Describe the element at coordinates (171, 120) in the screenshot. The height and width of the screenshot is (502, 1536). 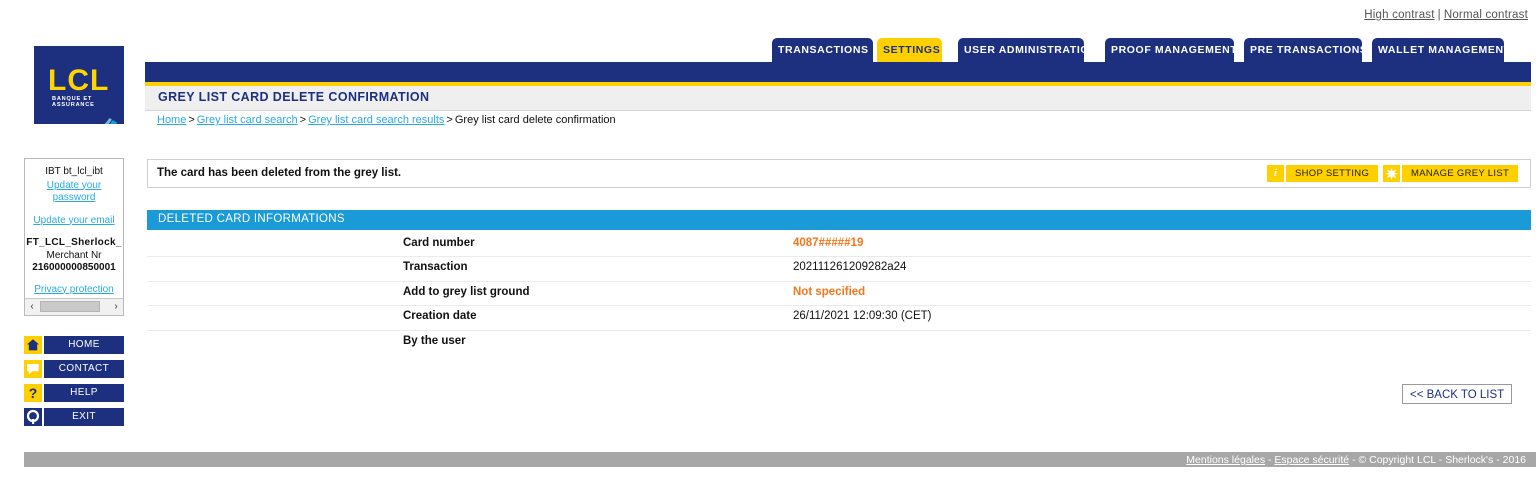
I see `breadcrumb-item-0: Home` at that location.